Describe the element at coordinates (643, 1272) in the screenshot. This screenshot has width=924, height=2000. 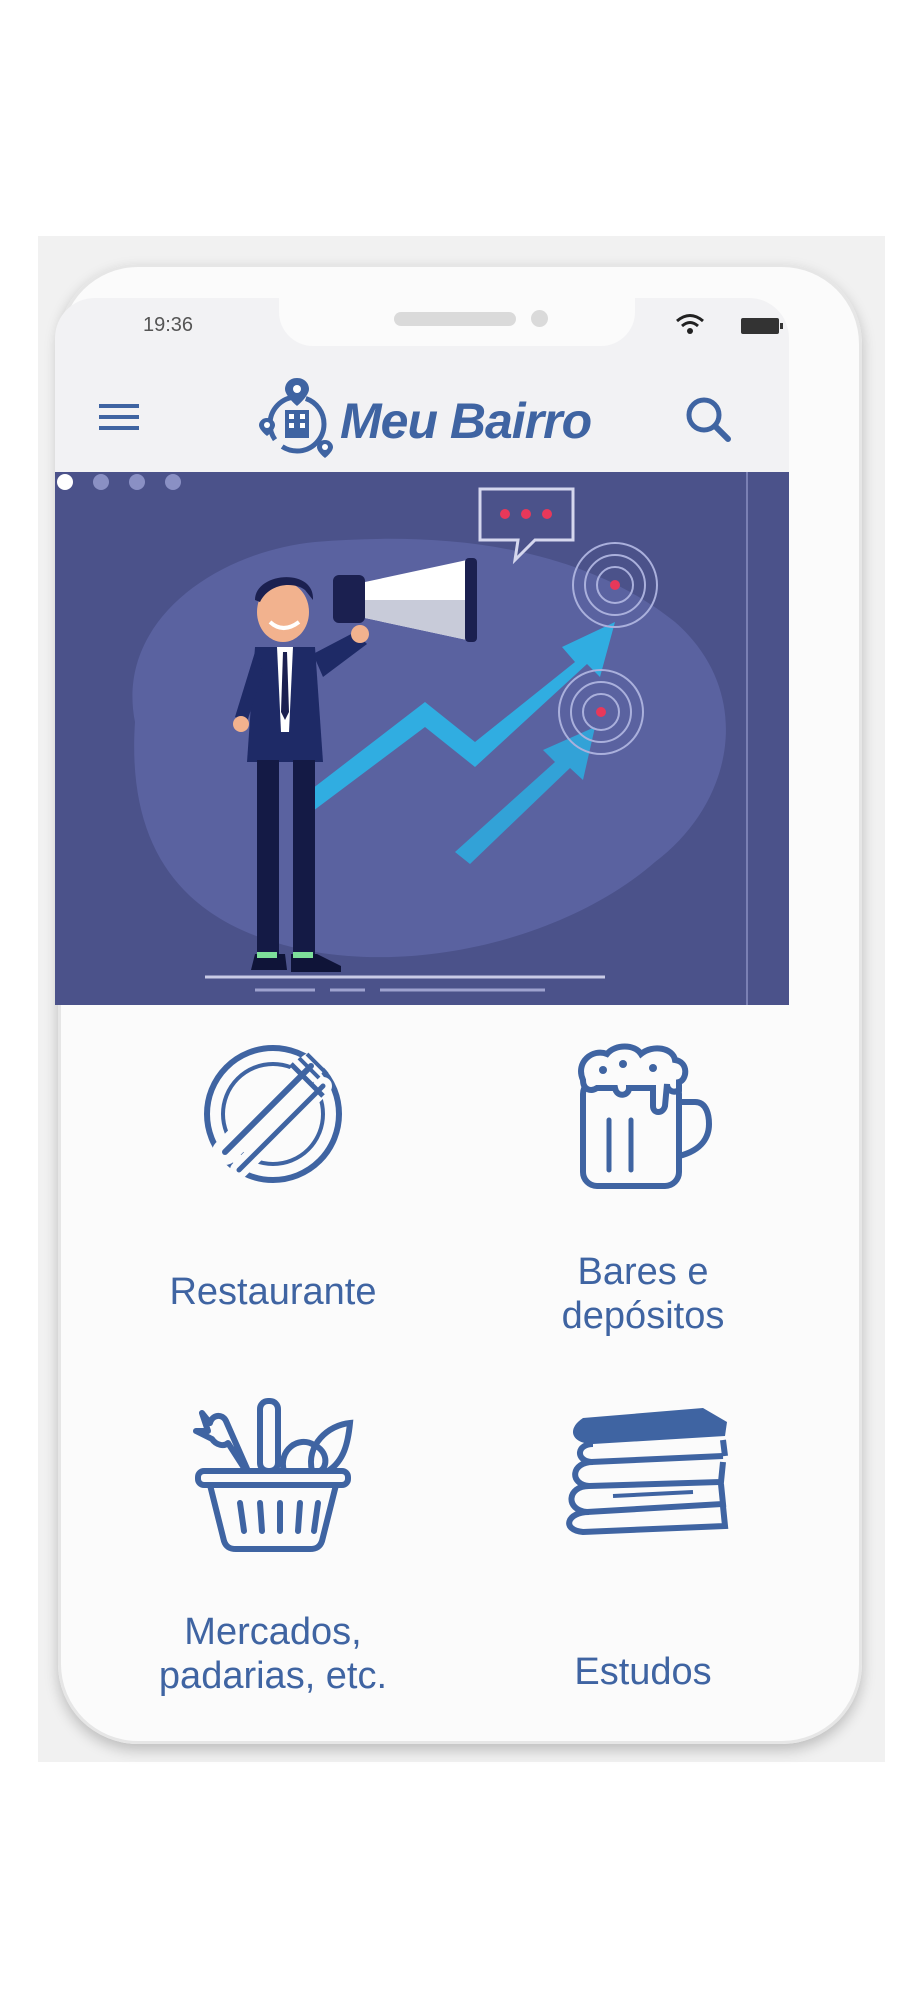
I see `category-label-line: Bares e` at that location.